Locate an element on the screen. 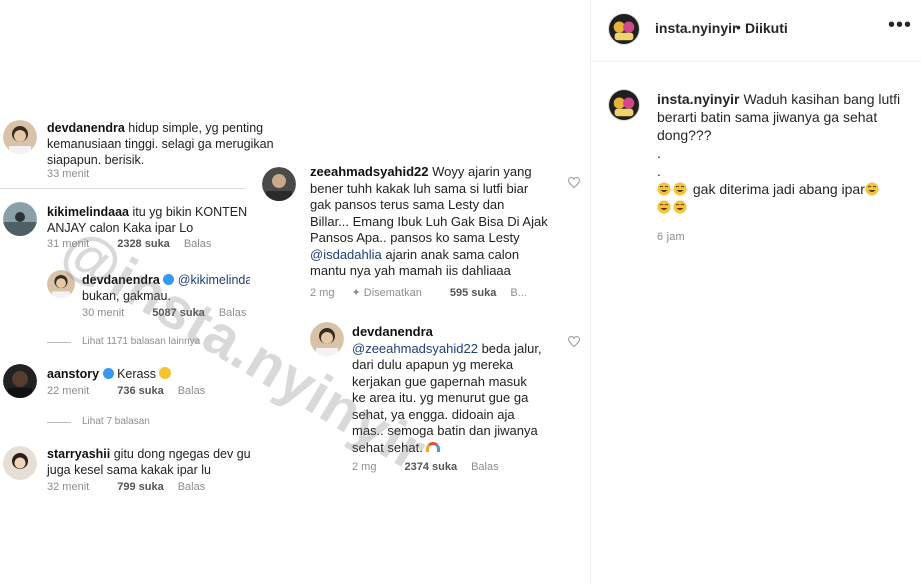 Image resolution: width=921 pixels, height=584 pixels. following-button: Diikuti is located at coordinates (766, 28).